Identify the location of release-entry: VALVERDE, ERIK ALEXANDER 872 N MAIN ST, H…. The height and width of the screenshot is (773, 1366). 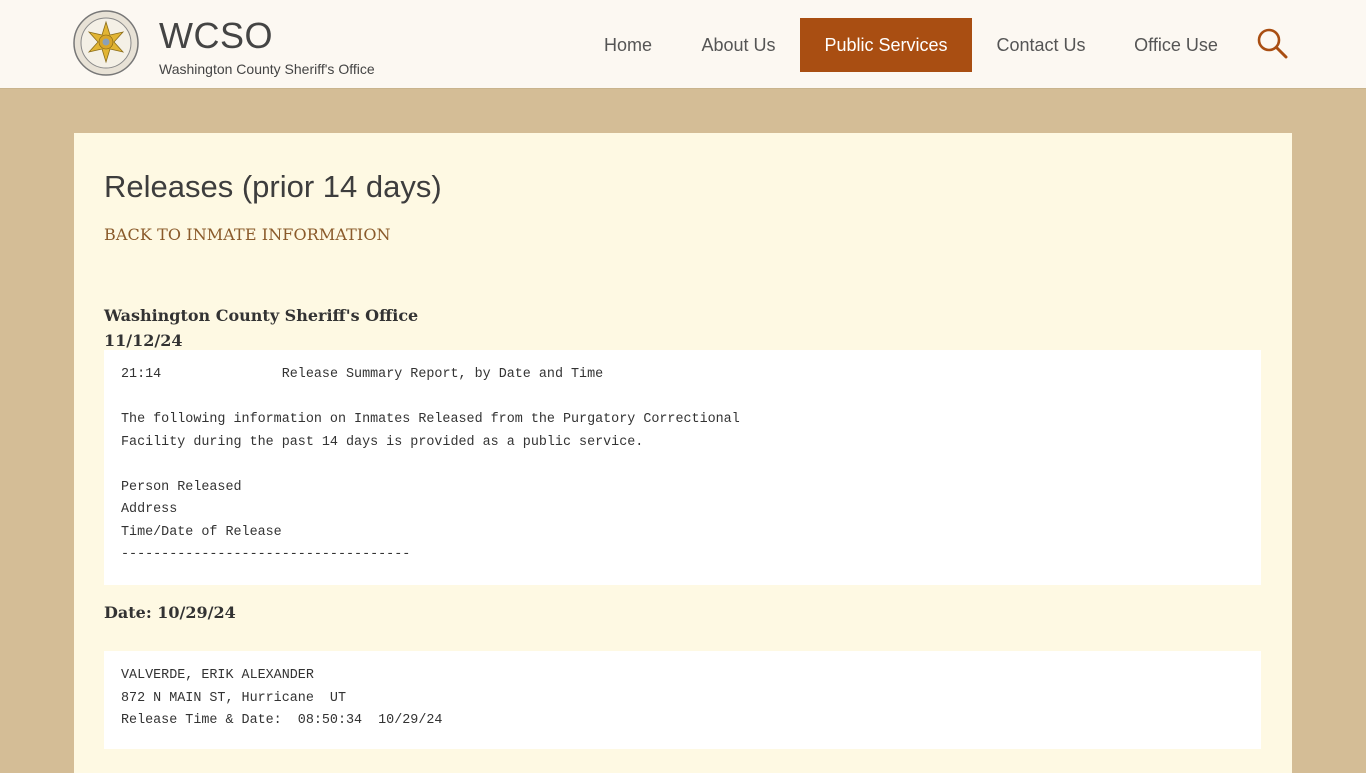
(682, 700).